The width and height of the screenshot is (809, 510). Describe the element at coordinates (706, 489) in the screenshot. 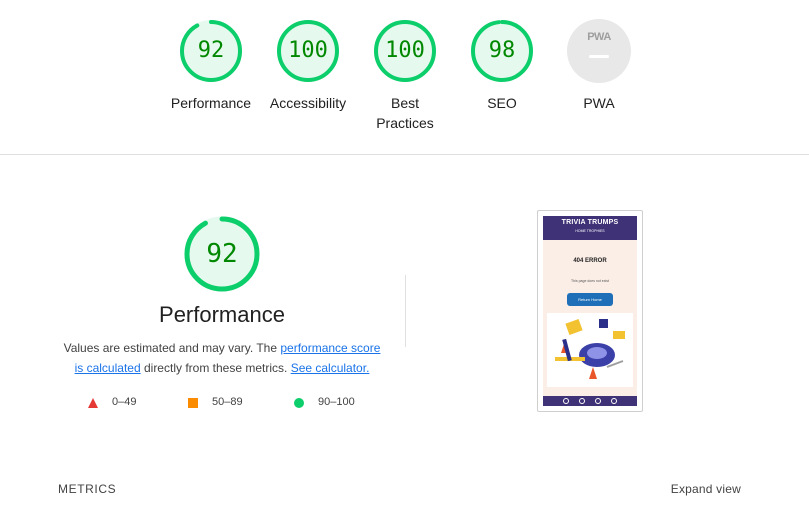

I see `expand-view-toggle: Expand view` at that location.